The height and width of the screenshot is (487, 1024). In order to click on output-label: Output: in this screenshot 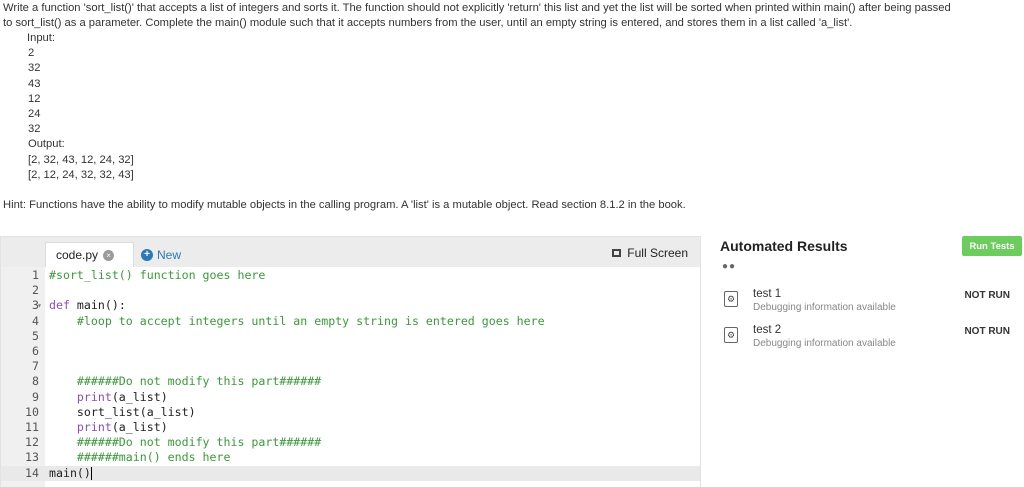, I will do `click(46, 144)`.